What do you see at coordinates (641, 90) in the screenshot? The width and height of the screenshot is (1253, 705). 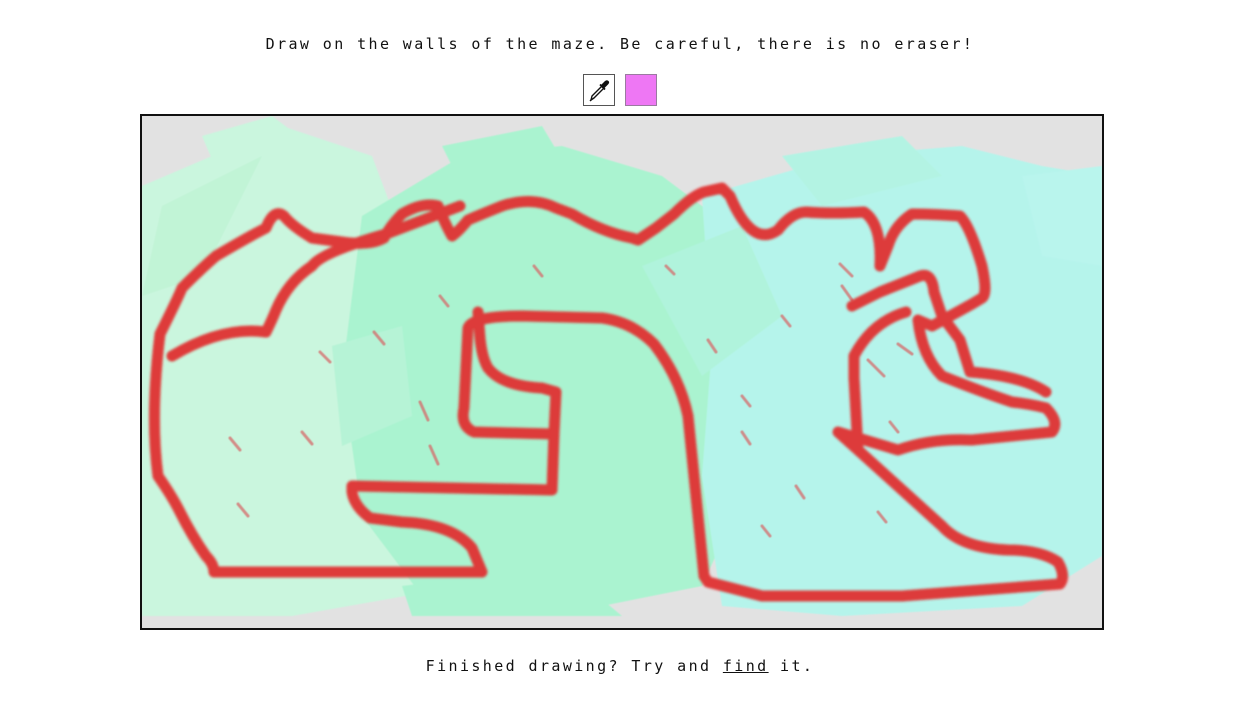 I see `current-color-swatch` at bounding box center [641, 90].